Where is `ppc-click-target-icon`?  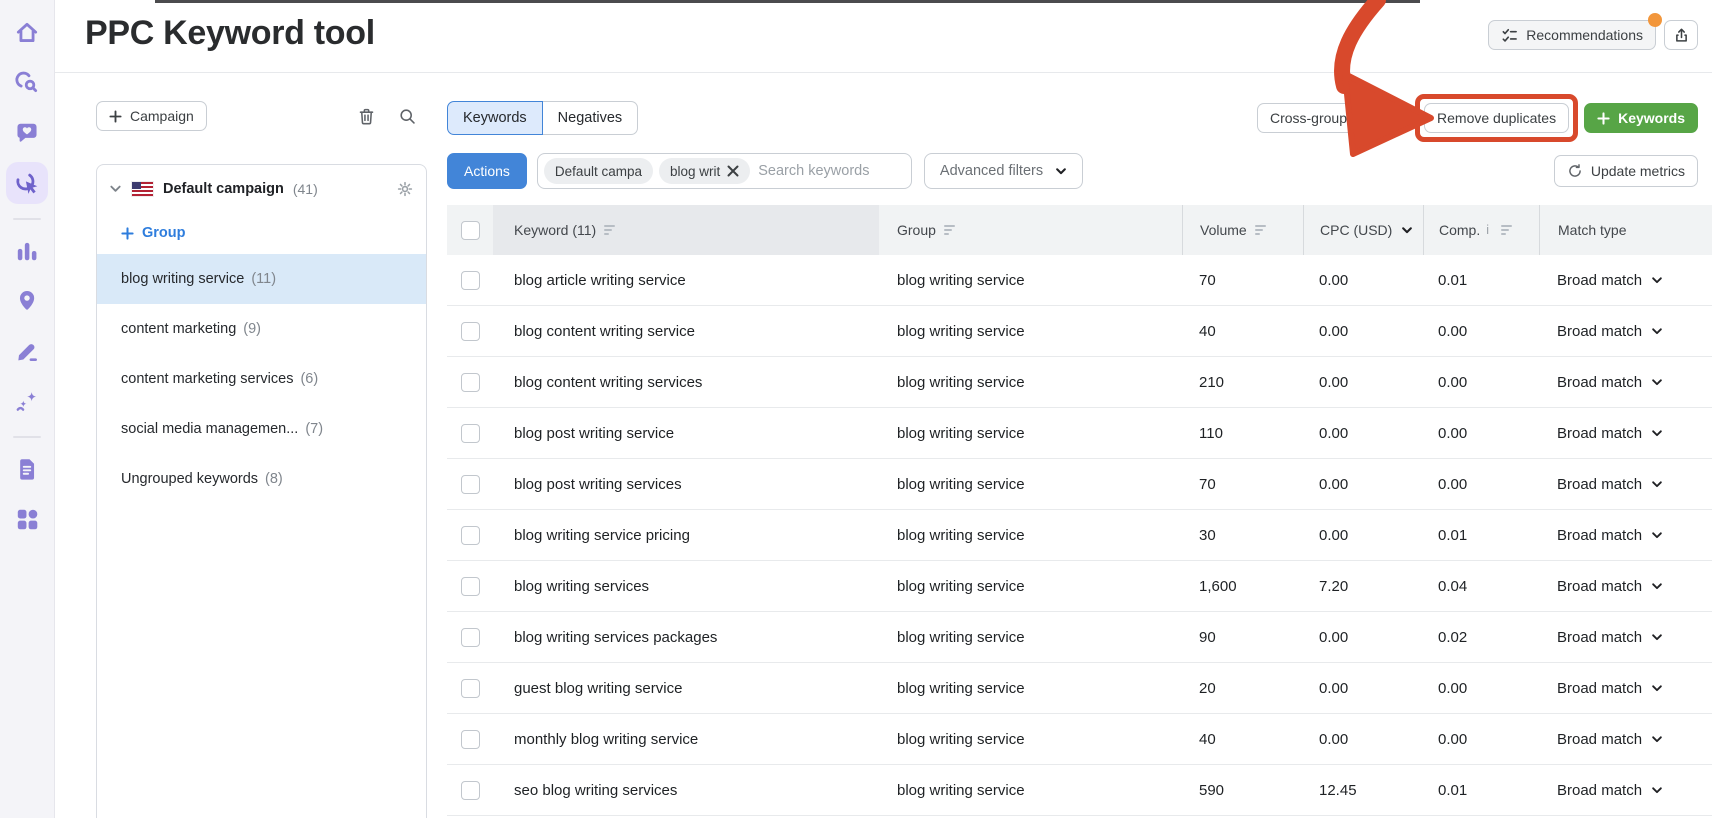
ppc-click-target-icon is located at coordinates (27, 183).